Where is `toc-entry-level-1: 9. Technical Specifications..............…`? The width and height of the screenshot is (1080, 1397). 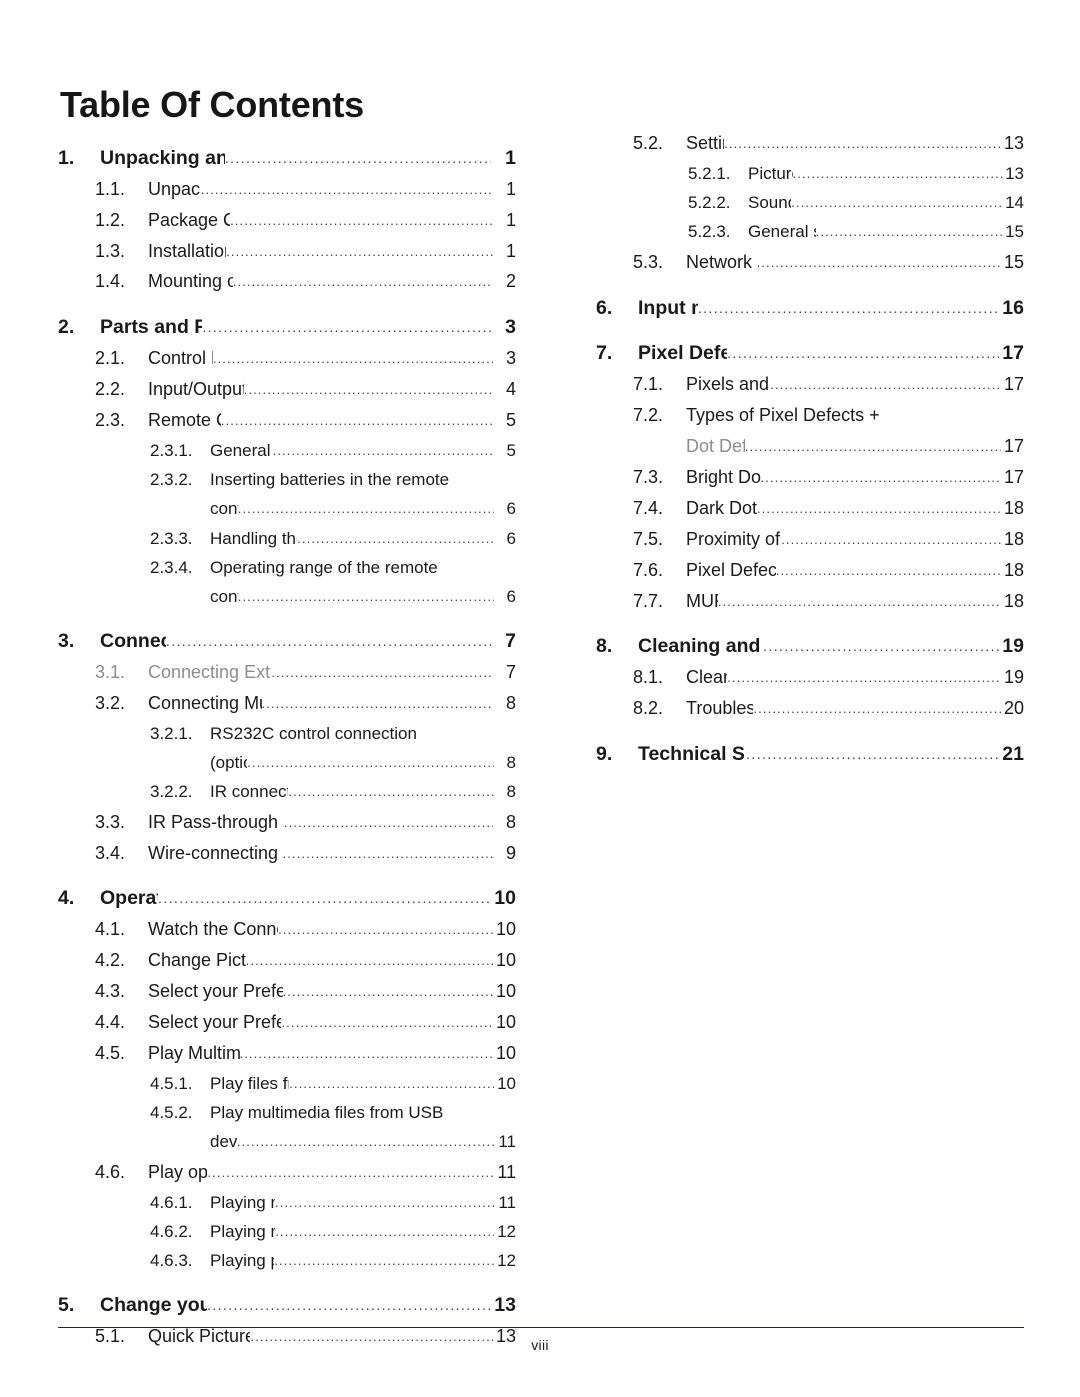 toc-entry-level-1: 9. Technical Specifications..............… is located at coordinates (810, 755).